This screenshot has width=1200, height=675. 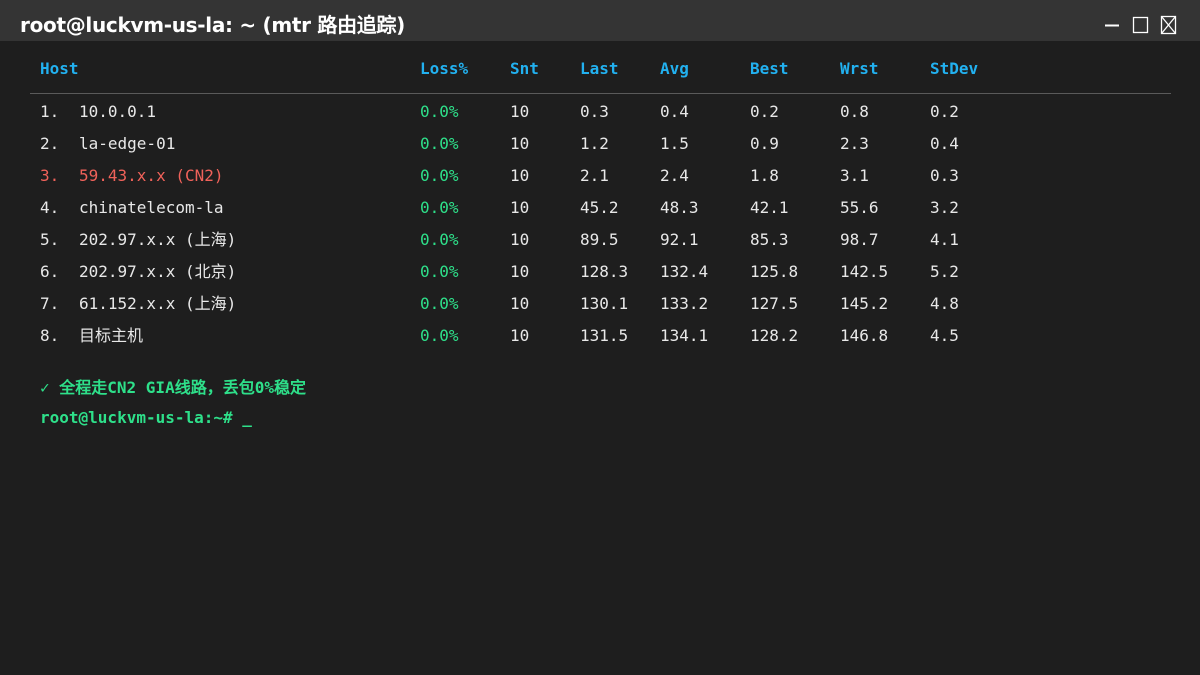 I want to click on hop-last: 128.3, so click(x=604, y=271).